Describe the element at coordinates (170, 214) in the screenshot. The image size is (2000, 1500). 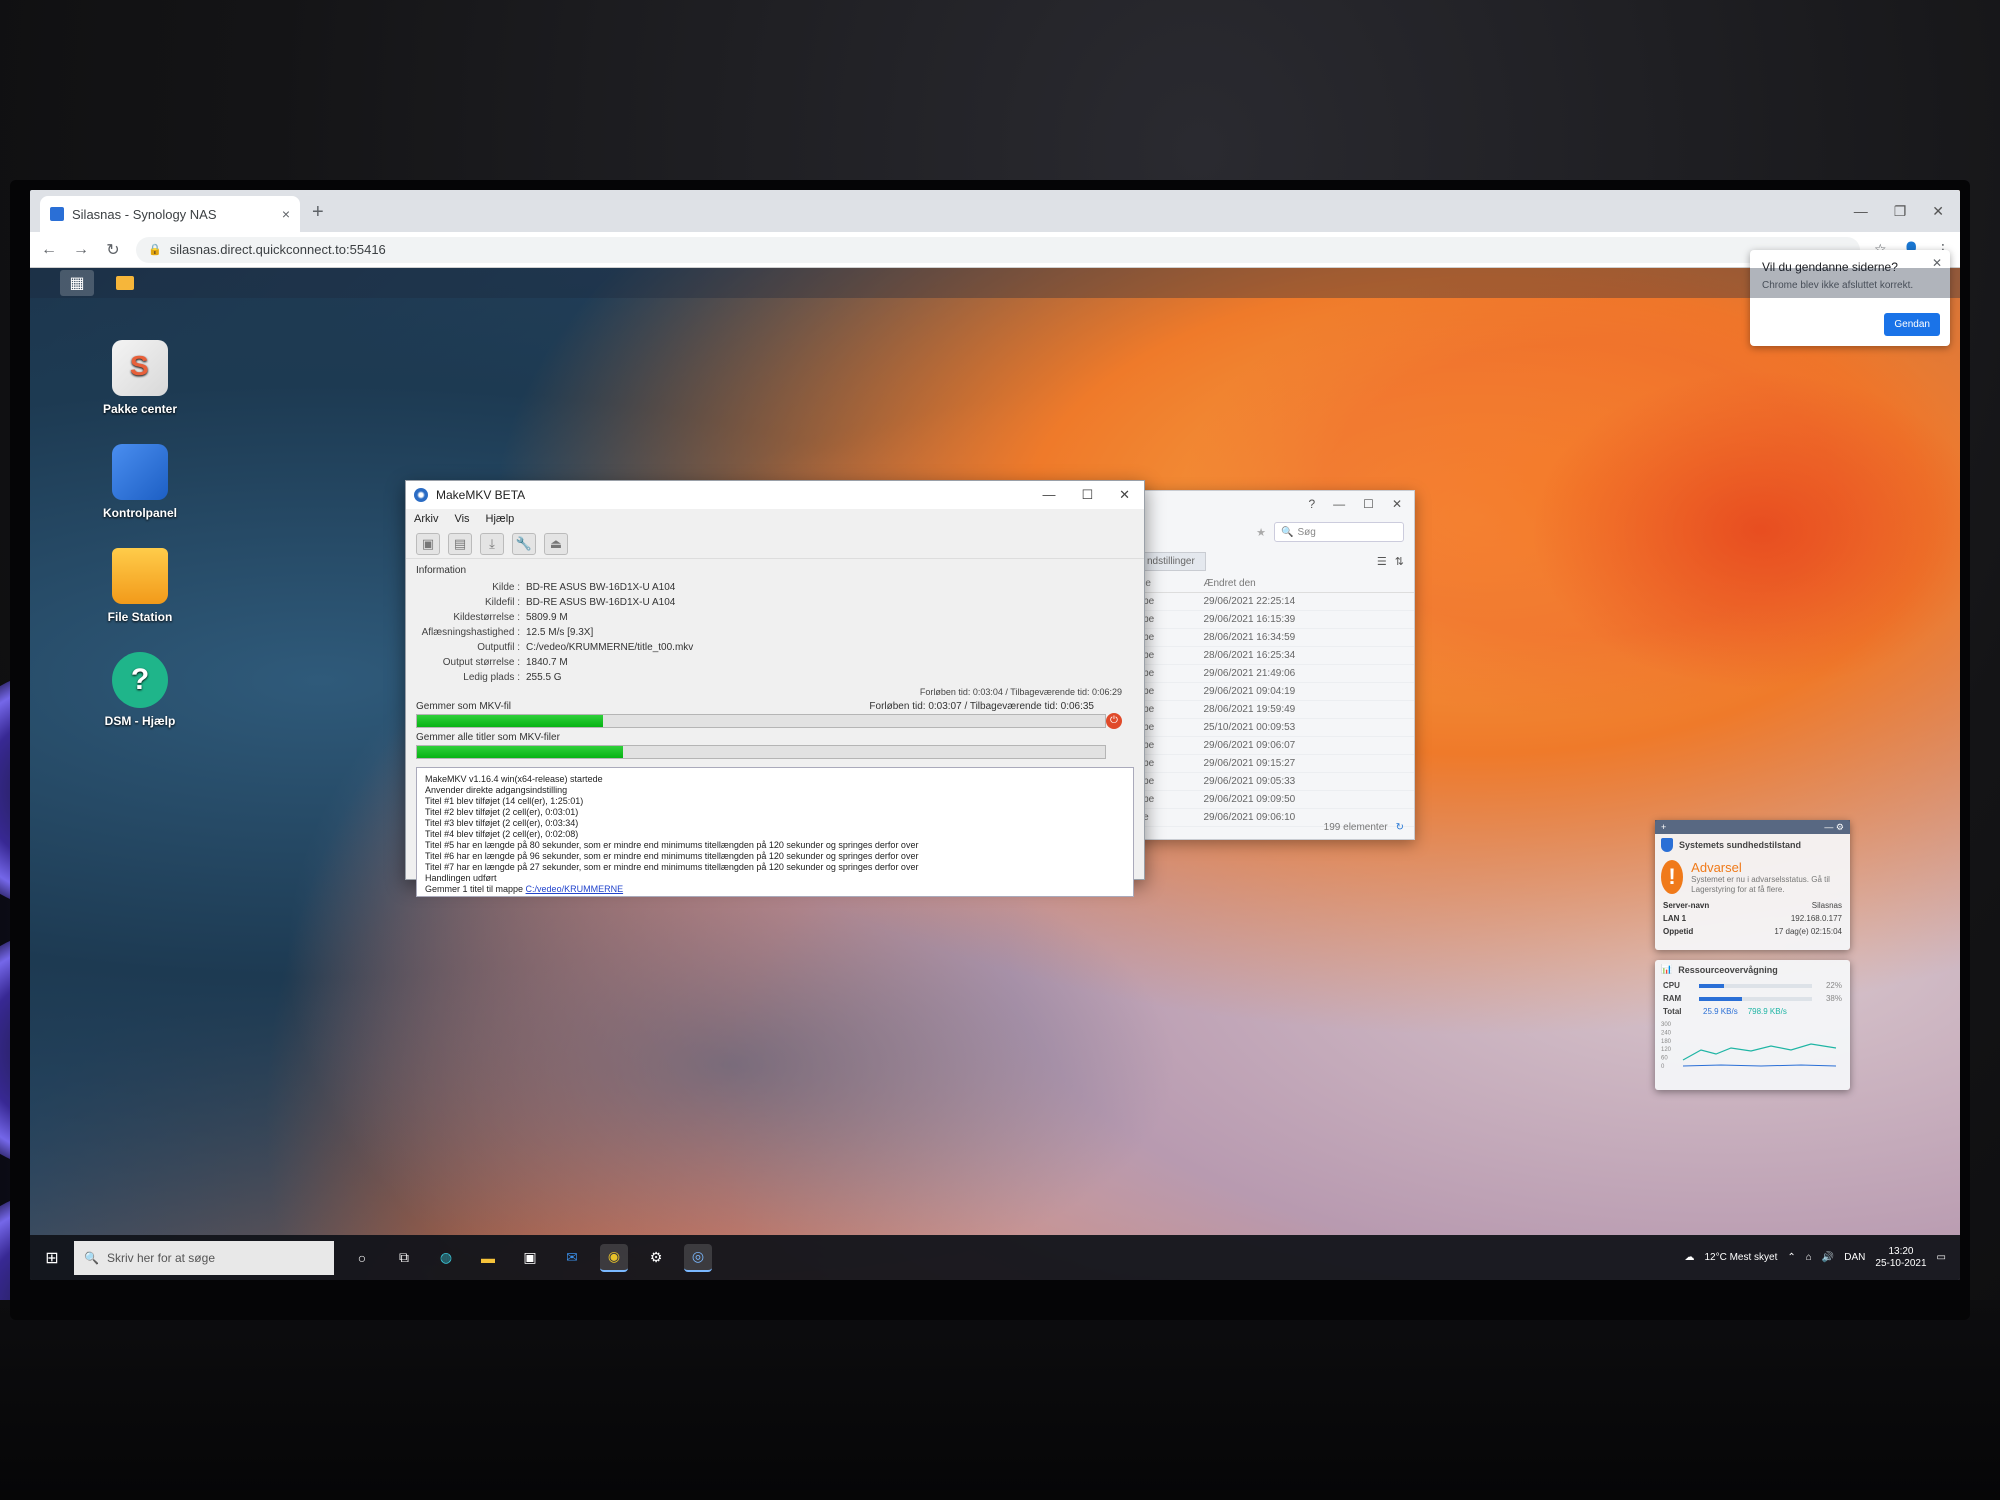
I see `browser-tab: Silasnas - Synology NAS ×` at that location.